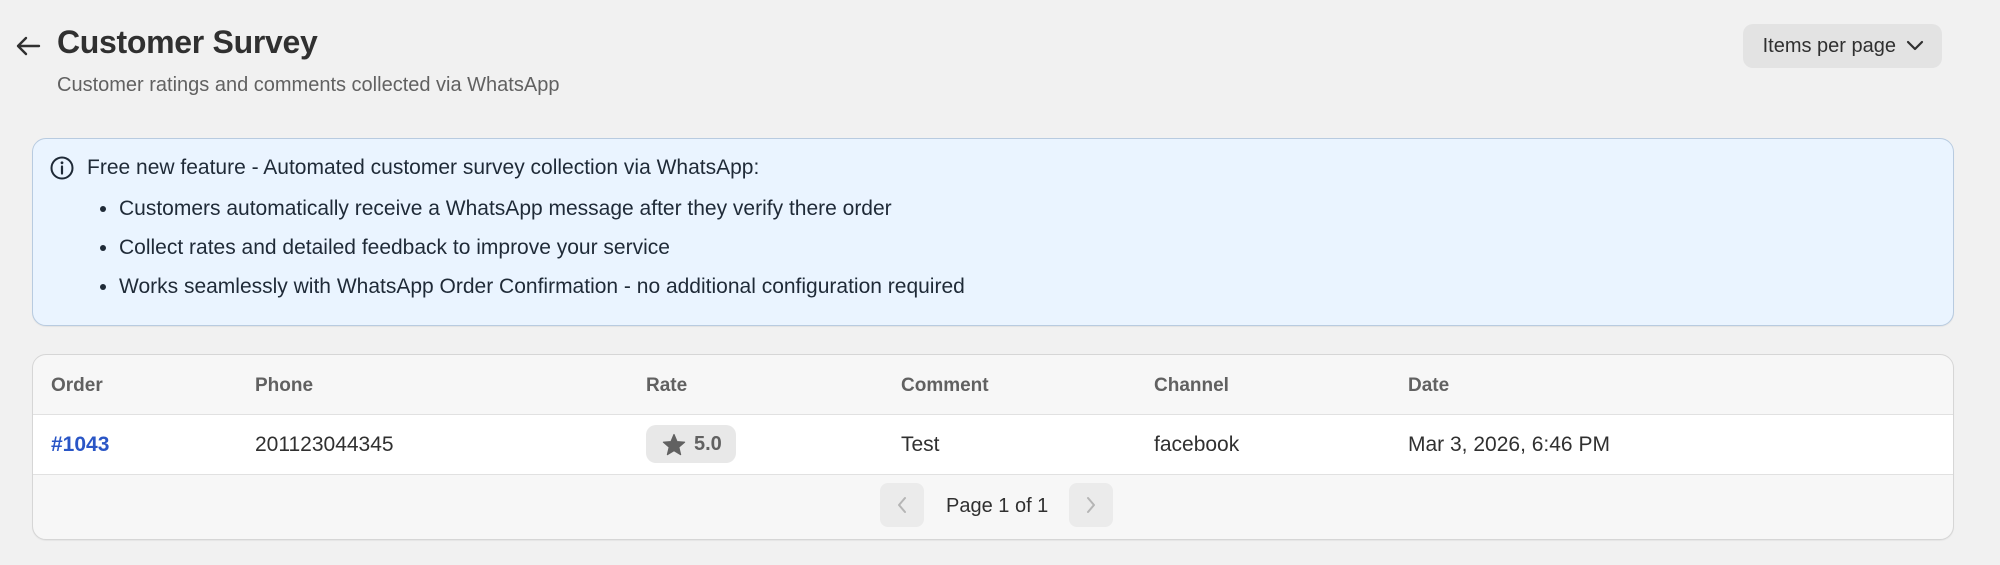 The height and width of the screenshot is (565, 2000). I want to click on column-header-phone: Phone, so click(284, 385).